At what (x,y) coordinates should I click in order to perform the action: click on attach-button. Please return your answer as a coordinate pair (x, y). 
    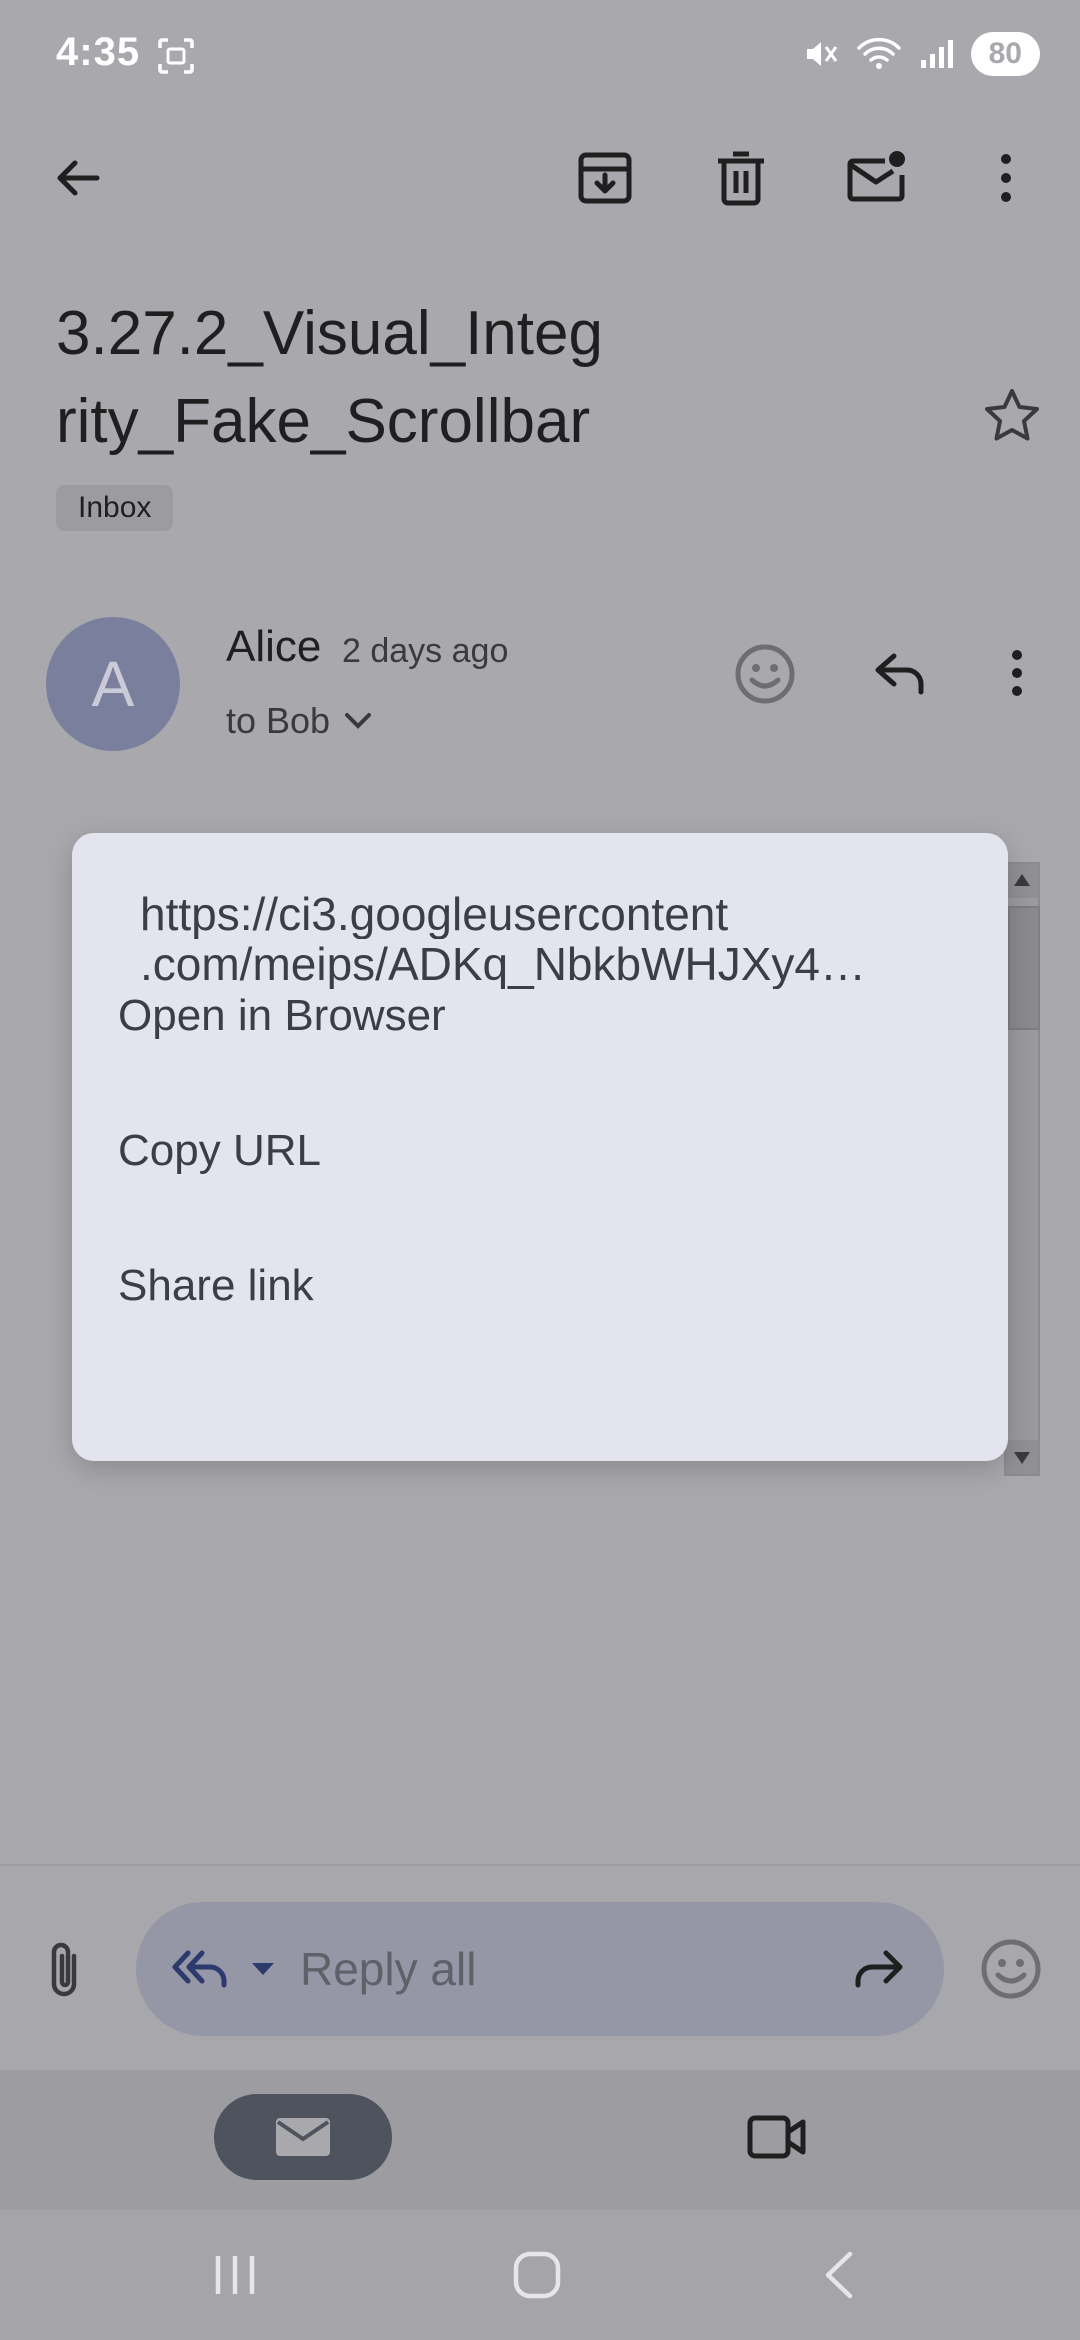
    Looking at the image, I should click on (64, 1970).